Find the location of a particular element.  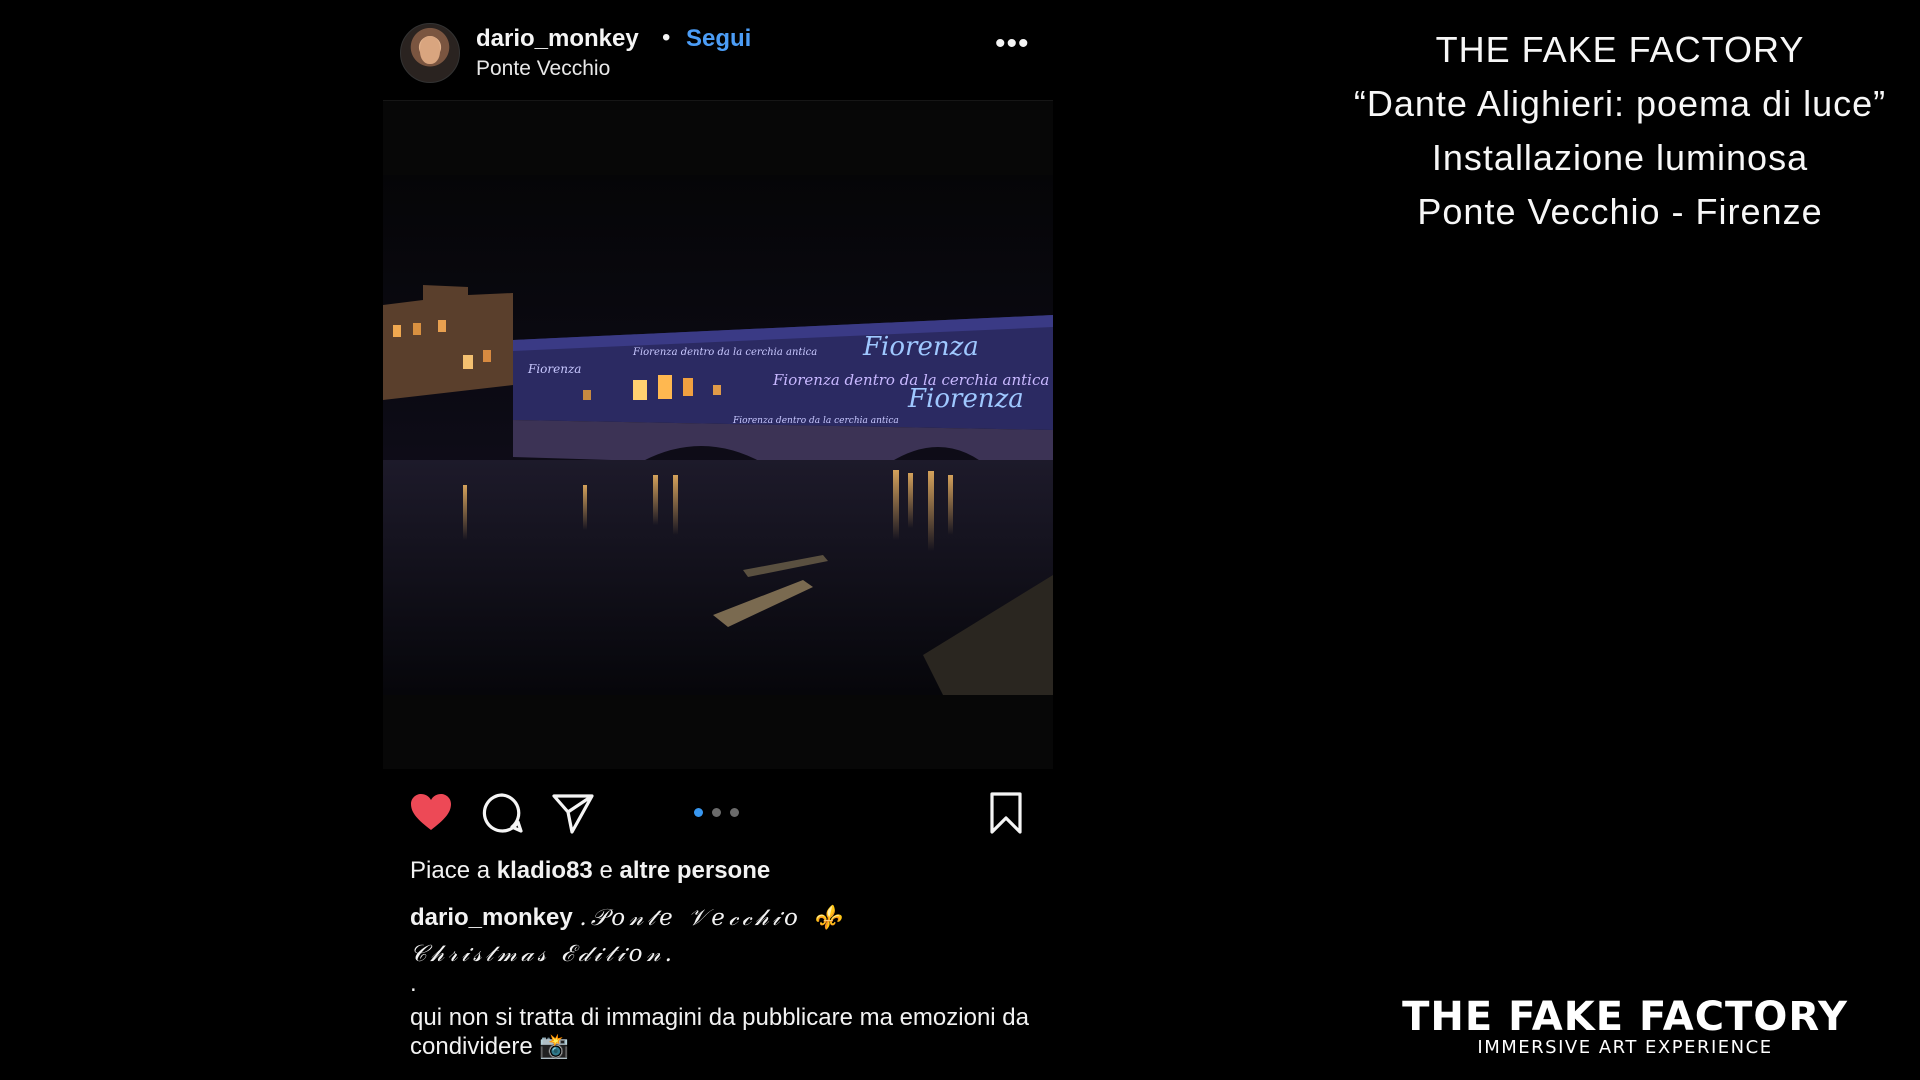

share-button is located at coordinates (573, 813).